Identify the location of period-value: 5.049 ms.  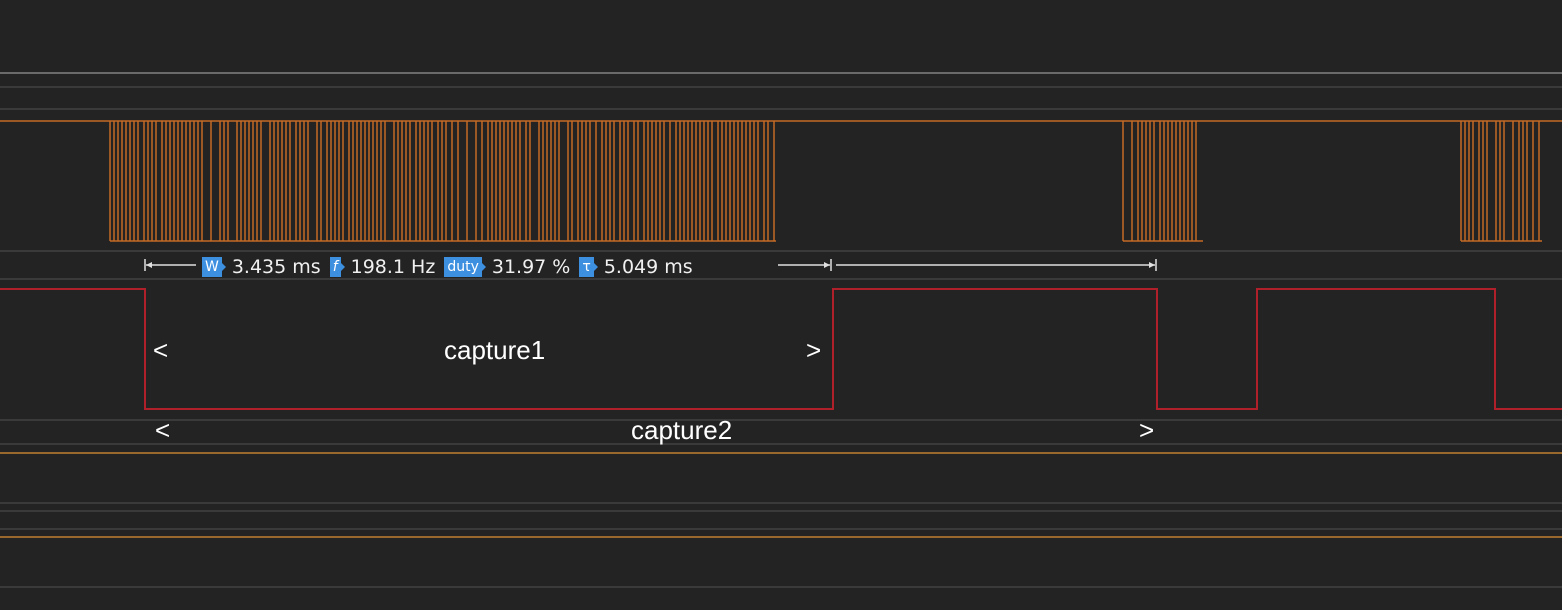
(648, 267).